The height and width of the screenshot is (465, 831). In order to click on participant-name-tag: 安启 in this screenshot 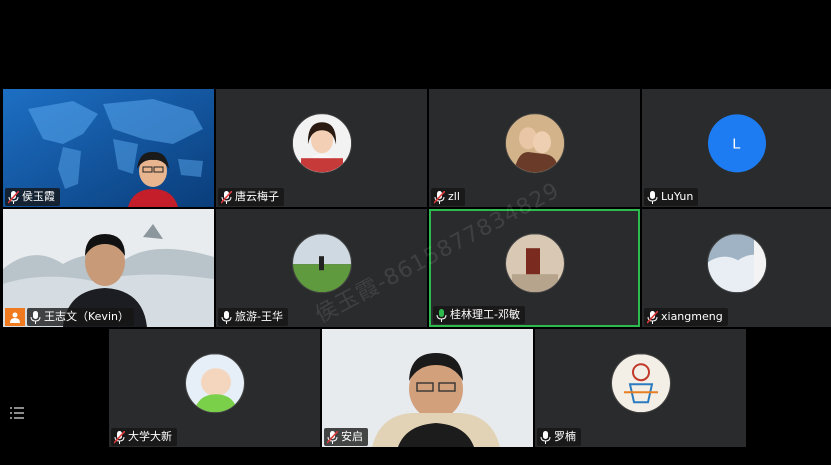, I will do `click(346, 437)`.